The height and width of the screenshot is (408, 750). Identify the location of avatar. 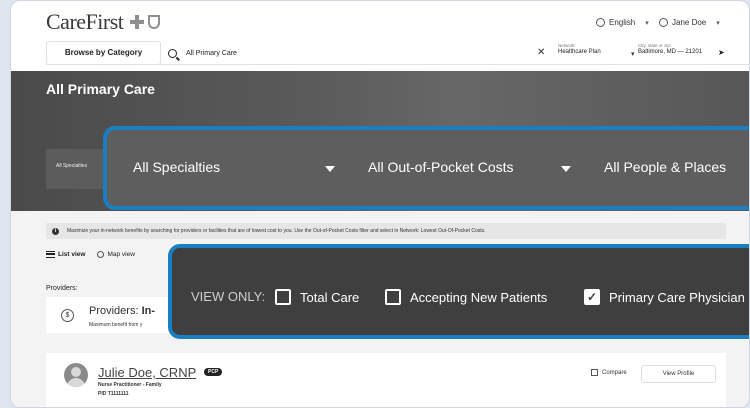
(76, 375).